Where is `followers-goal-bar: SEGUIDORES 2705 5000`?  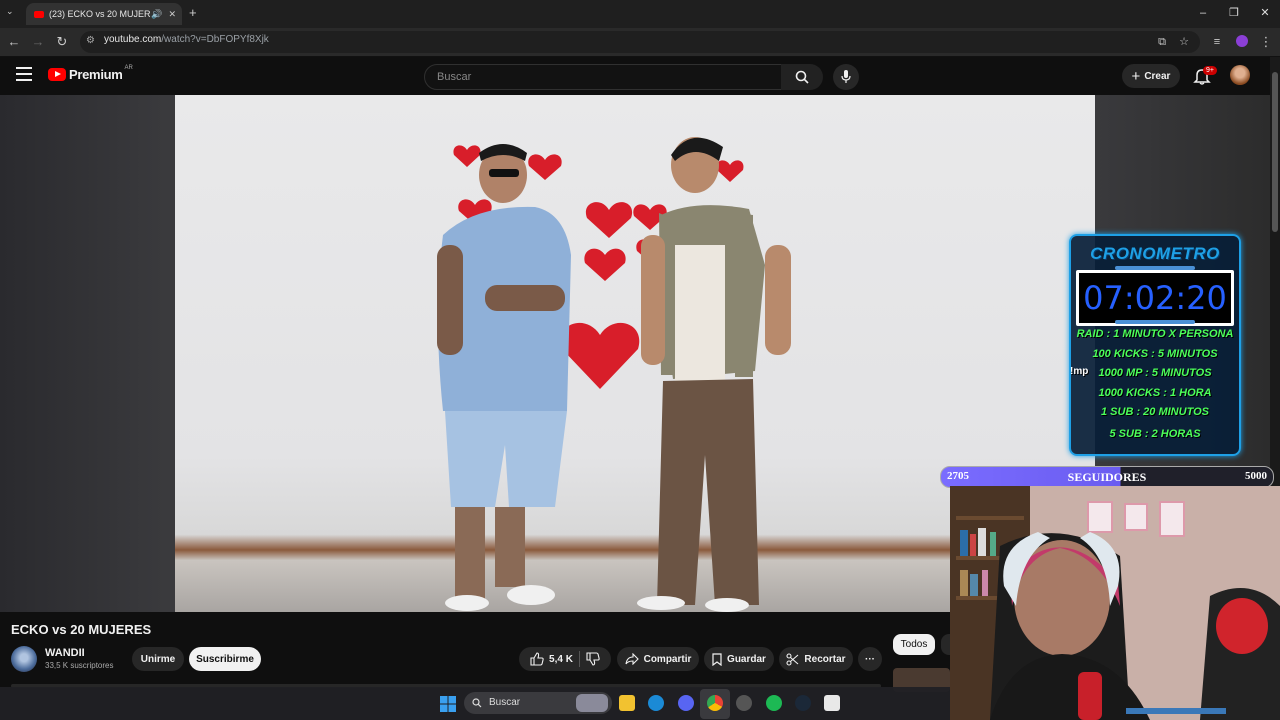 followers-goal-bar: SEGUIDORES 2705 5000 is located at coordinates (1107, 477).